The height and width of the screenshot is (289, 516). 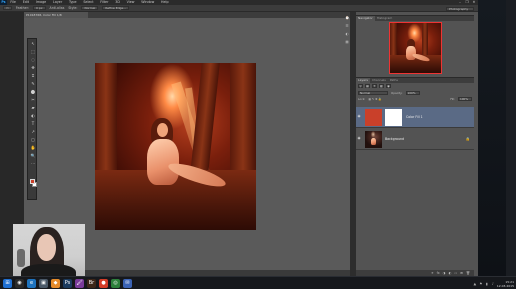 What do you see at coordinates (384, 18) in the screenshot?
I see `tab-histogram: Histogram` at bounding box center [384, 18].